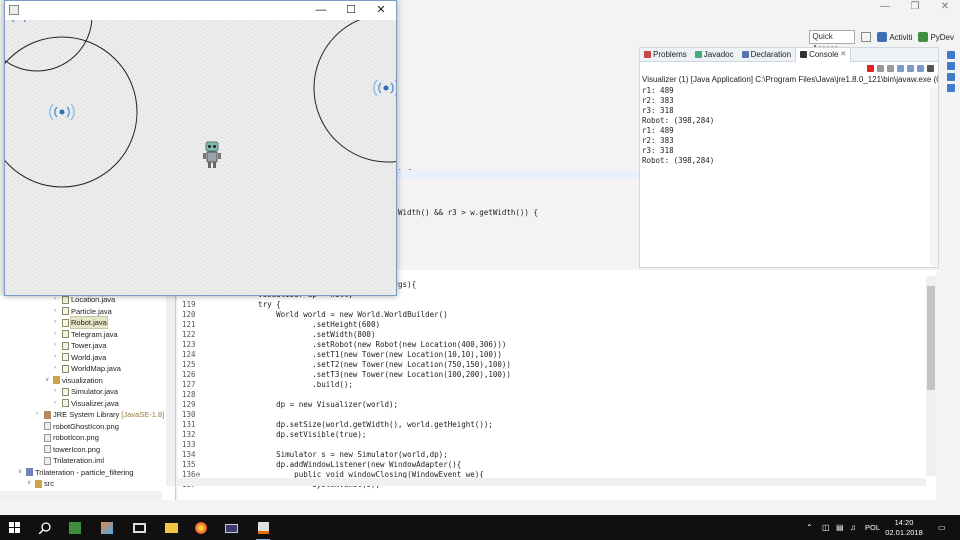  I want to click on open-perspective-icon, so click(866, 37).